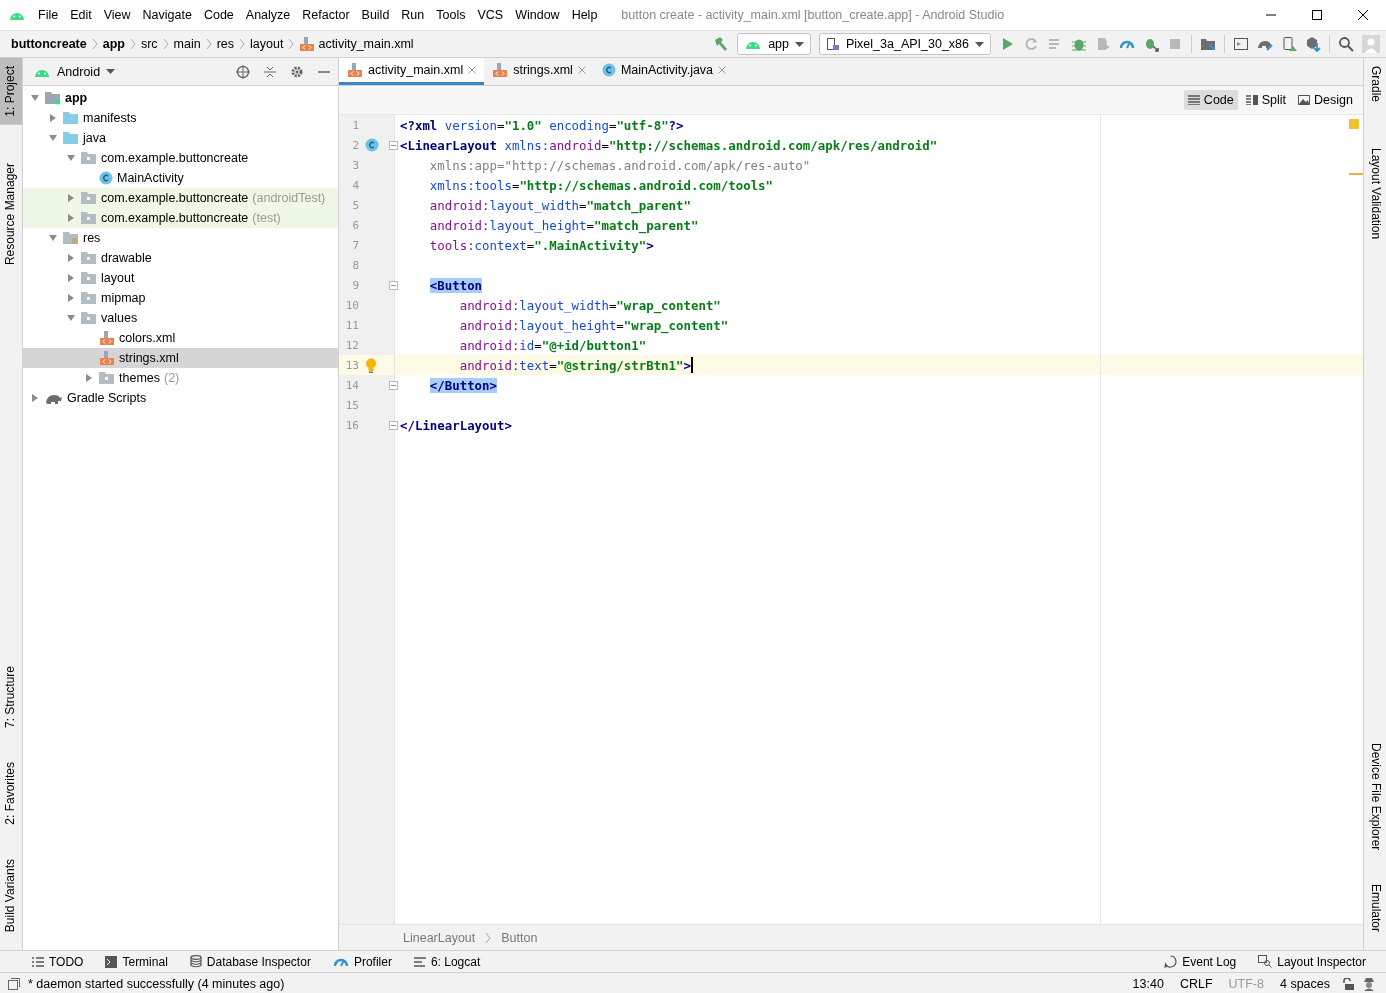 This screenshot has height=993, width=1386. I want to click on tree-row: res, so click(180, 238).